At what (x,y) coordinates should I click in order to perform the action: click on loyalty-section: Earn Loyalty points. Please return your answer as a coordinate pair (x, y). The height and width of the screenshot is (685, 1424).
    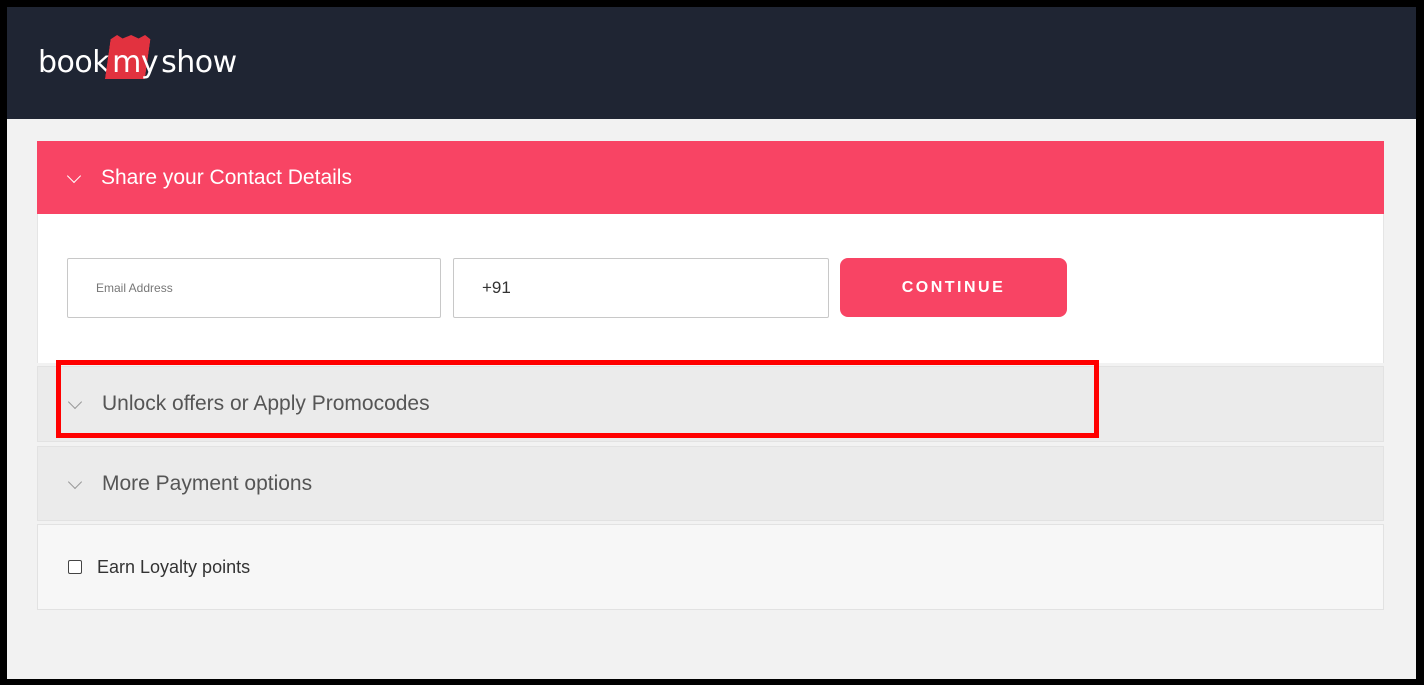
    Looking at the image, I should click on (710, 567).